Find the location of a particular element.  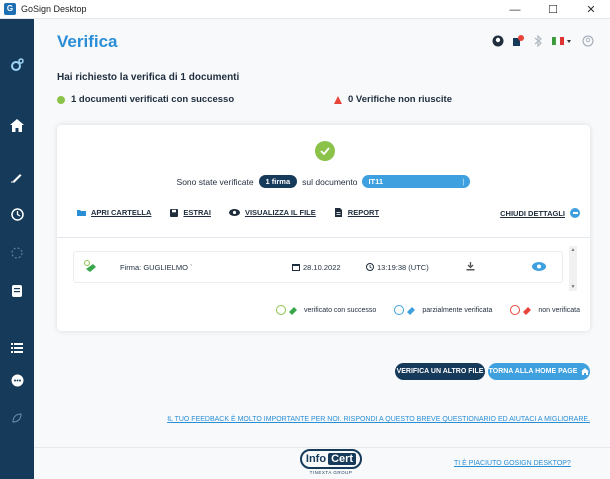

signature-label: Firma: GUGLIELMO ` is located at coordinates (156, 267).